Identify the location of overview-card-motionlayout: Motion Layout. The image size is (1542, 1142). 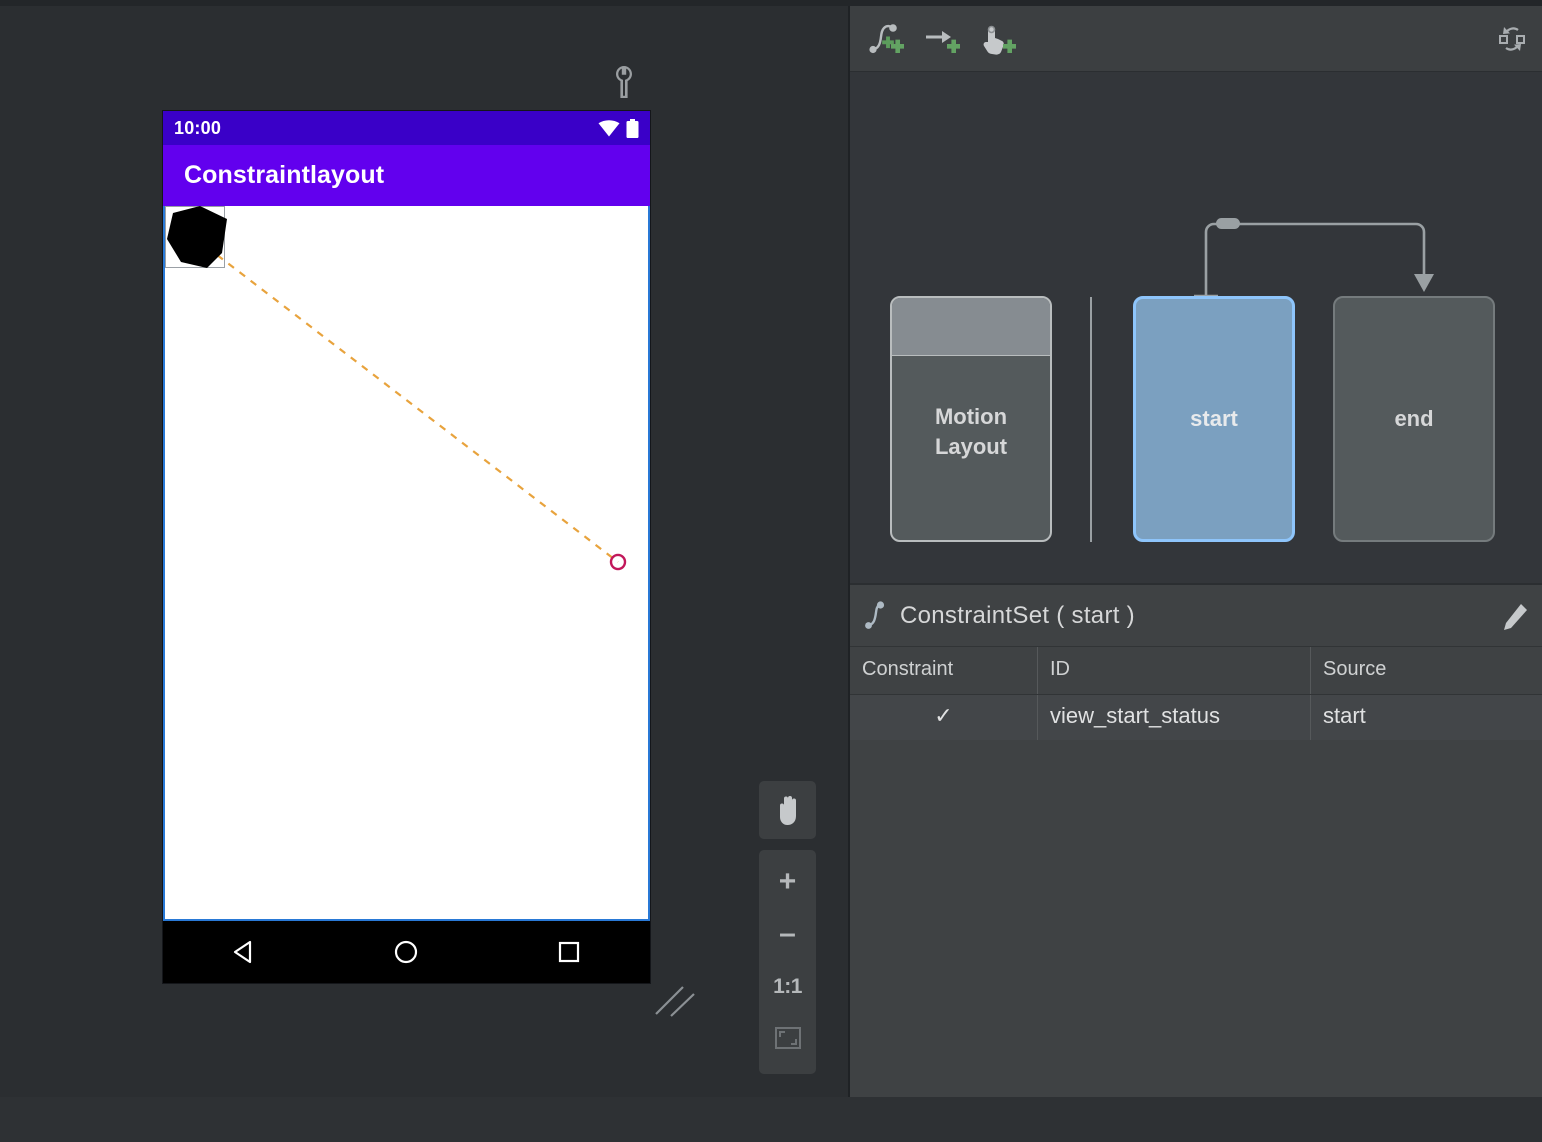
(971, 419).